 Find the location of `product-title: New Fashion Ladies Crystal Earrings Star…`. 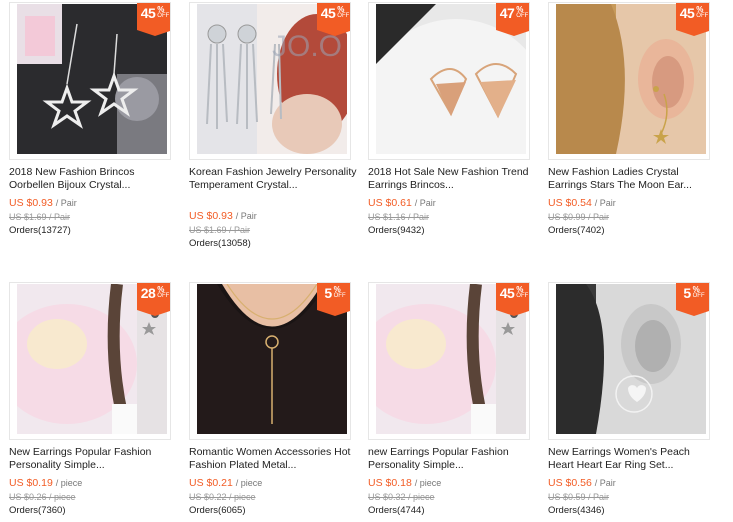

product-title: New Fashion Ladies Crystal Earrings Star… is located at coordinates (632, 178).